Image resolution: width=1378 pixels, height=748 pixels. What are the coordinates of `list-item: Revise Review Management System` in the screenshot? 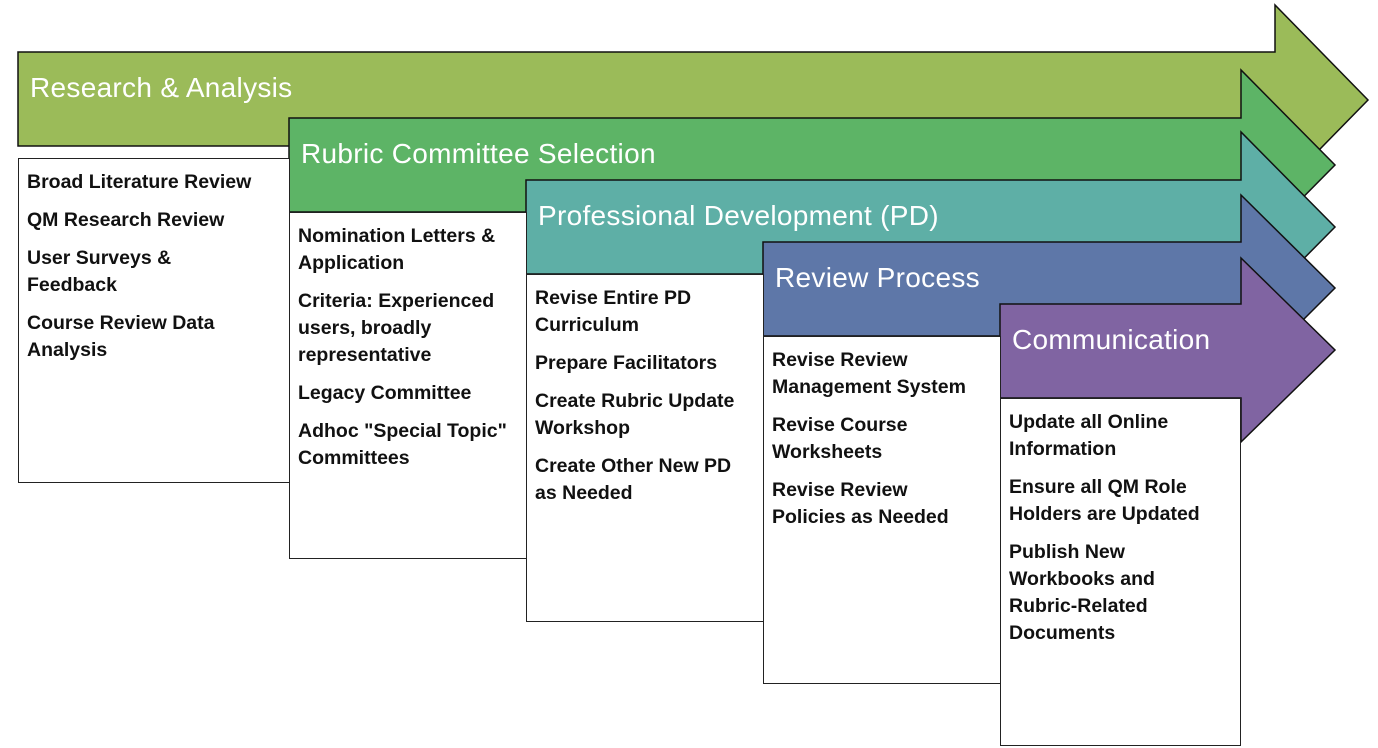 It's located at (869, 373).